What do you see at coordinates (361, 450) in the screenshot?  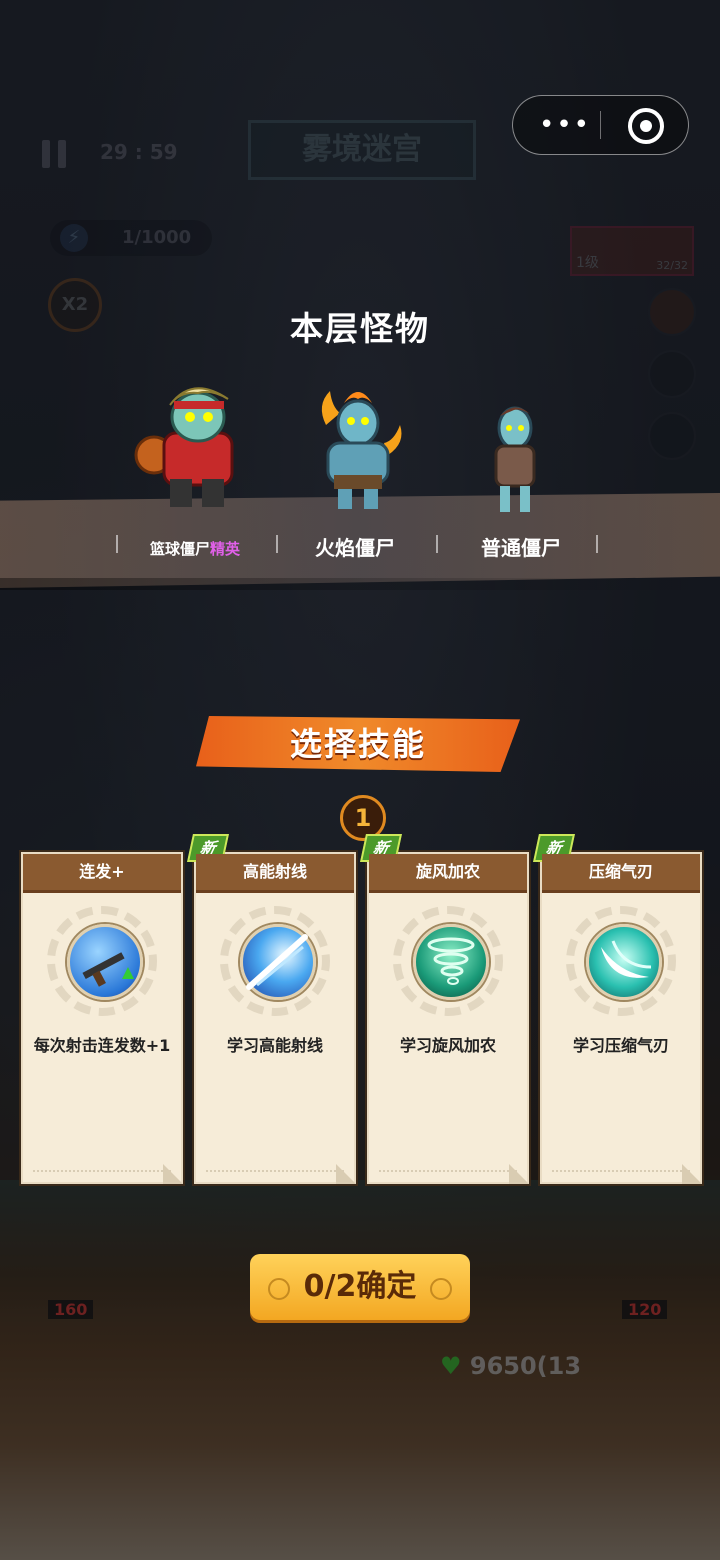 I see `fire-zombie-icon` at bounding box center [361, 450].